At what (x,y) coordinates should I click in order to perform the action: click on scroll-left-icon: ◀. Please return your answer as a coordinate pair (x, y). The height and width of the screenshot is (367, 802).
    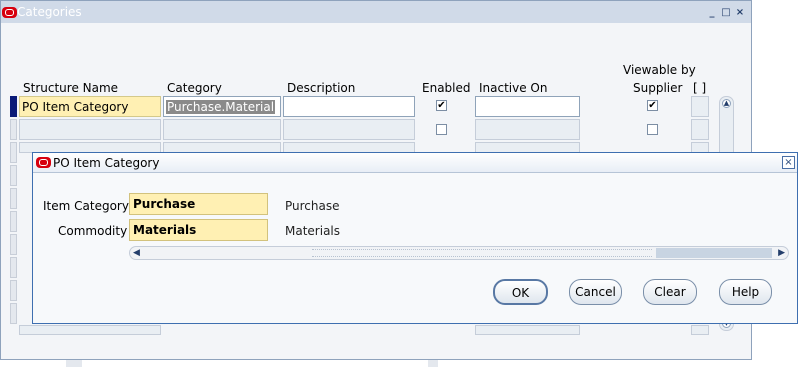
    Looking at the image, I should click on (136, 253).